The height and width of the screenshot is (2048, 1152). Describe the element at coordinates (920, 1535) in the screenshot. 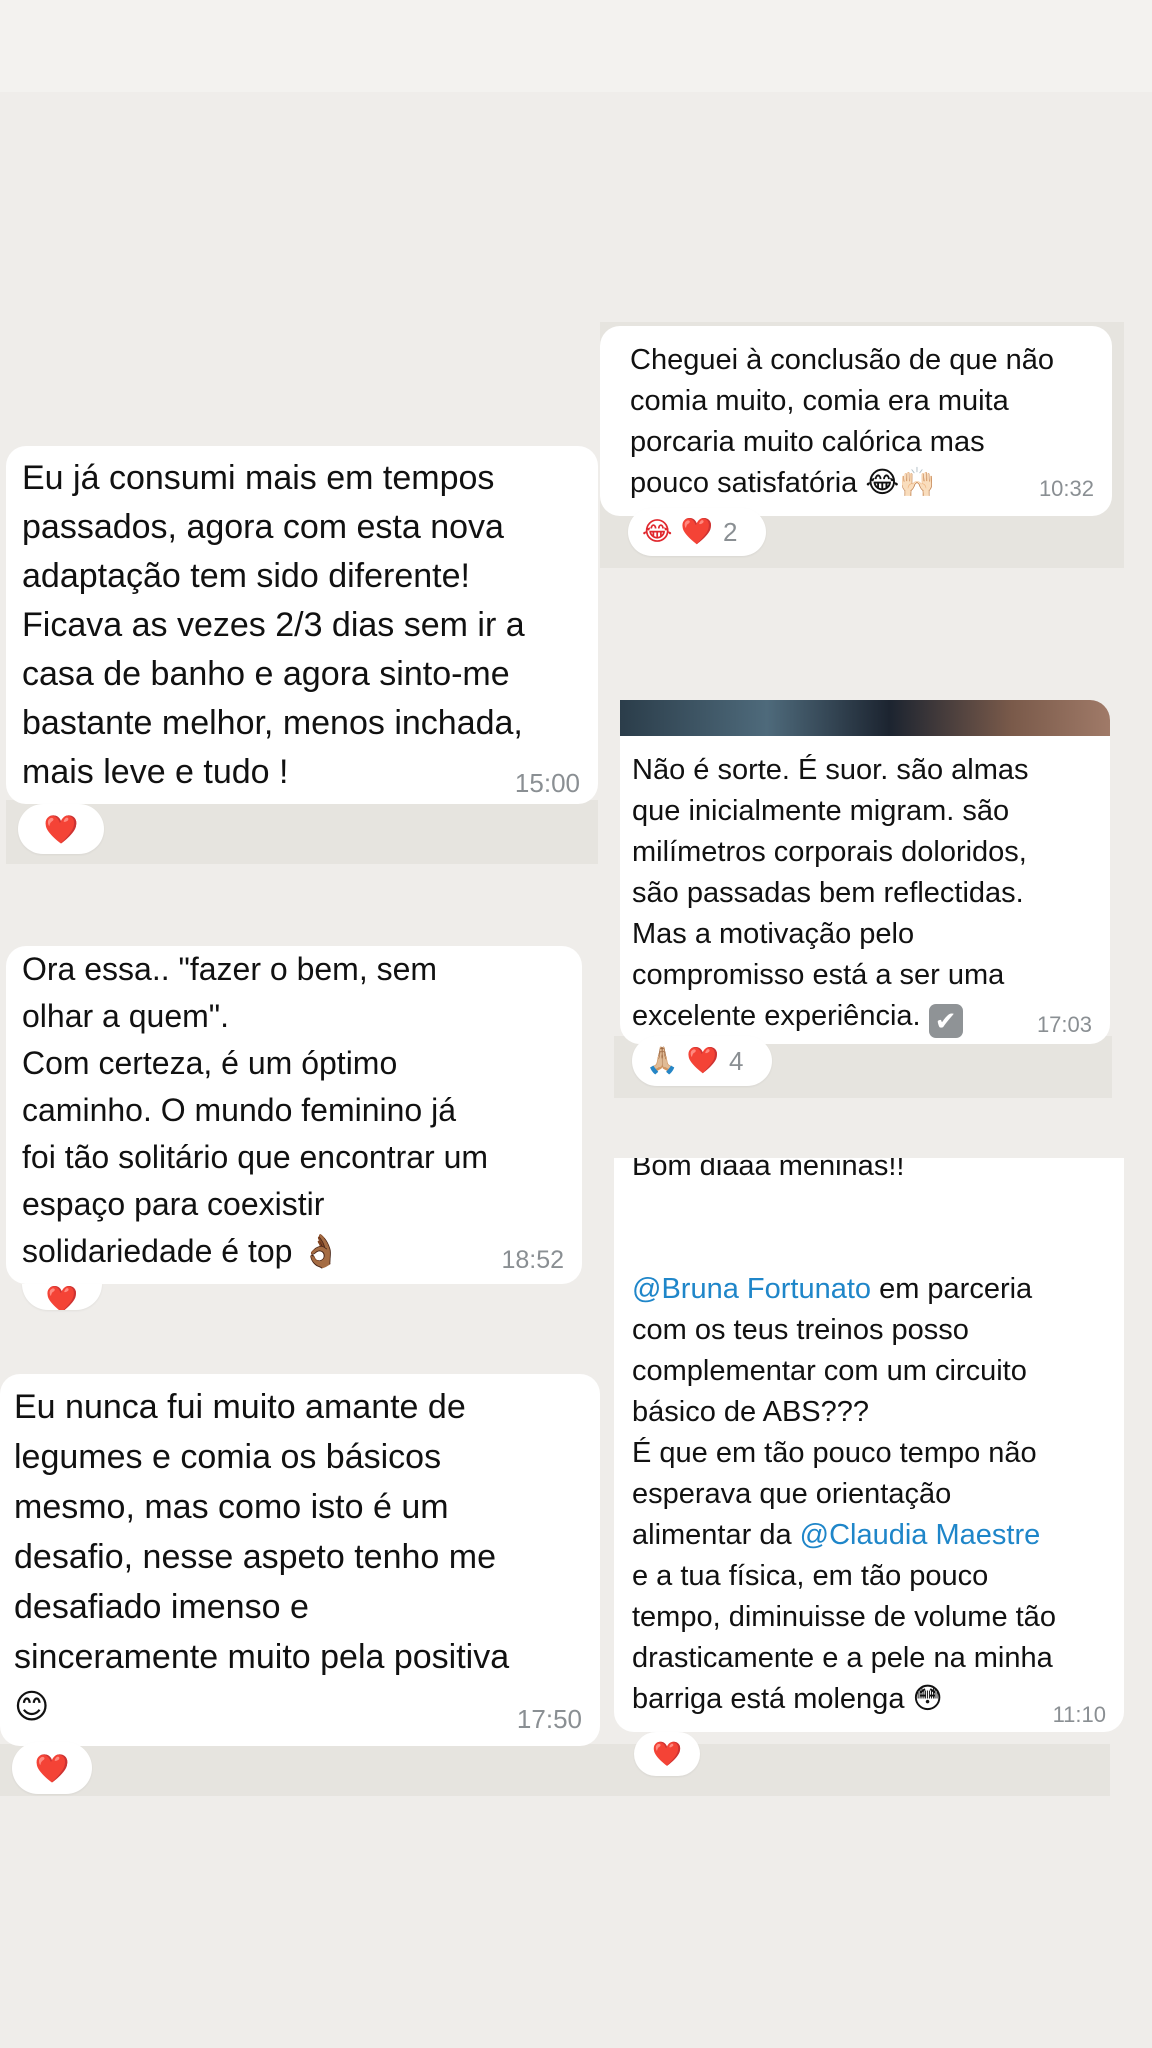

I see `mention-link: @Claudia Maestre` at that location.